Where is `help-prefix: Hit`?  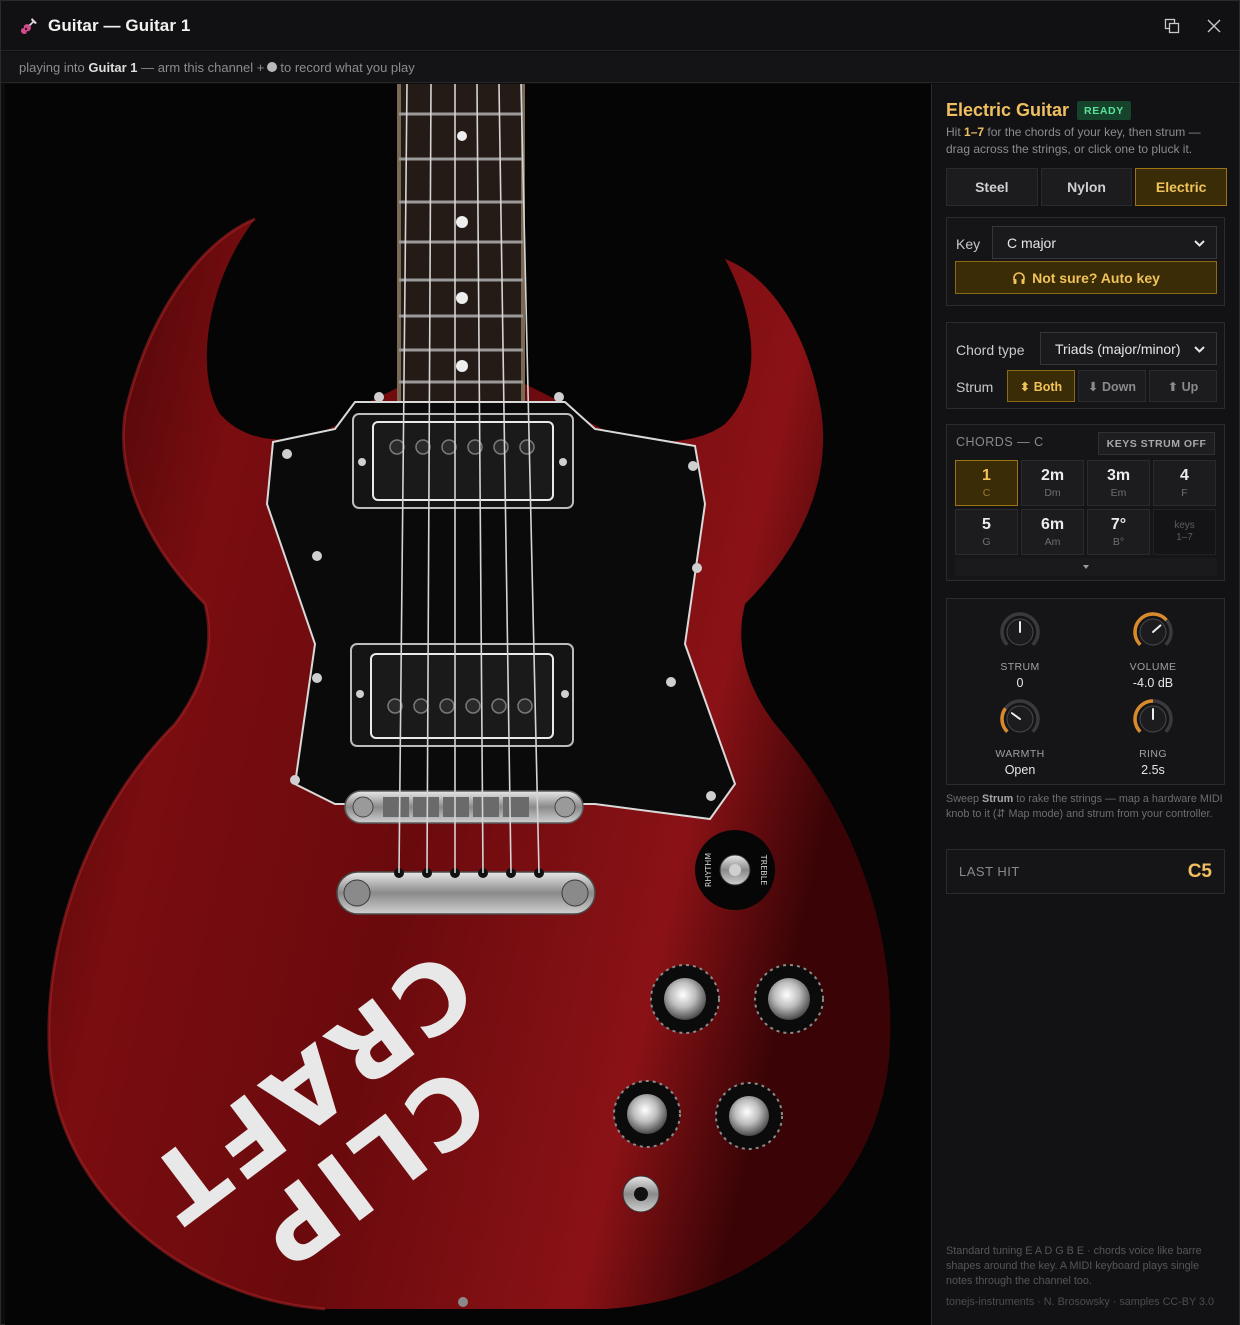
help-prefix: Hit is located at coordinates (953, 132).